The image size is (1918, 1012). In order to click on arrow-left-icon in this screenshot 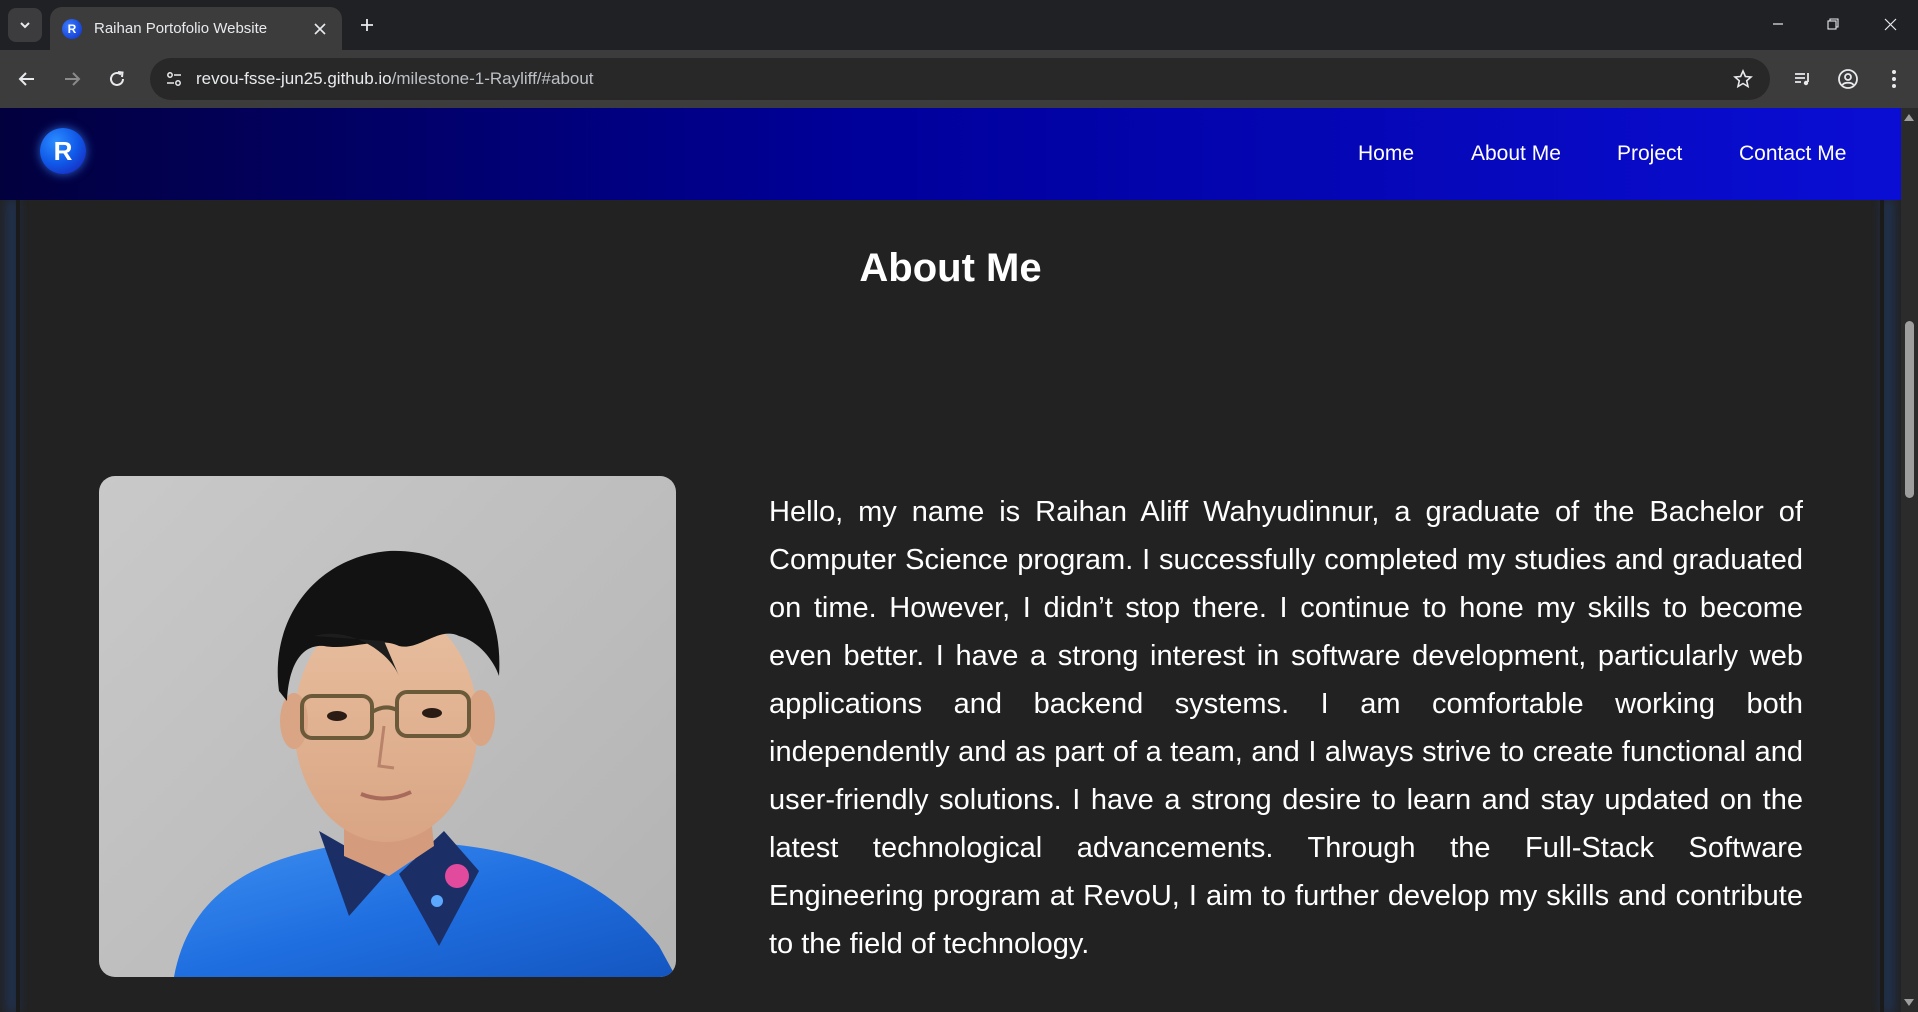, I will do `click(26, 79)`.